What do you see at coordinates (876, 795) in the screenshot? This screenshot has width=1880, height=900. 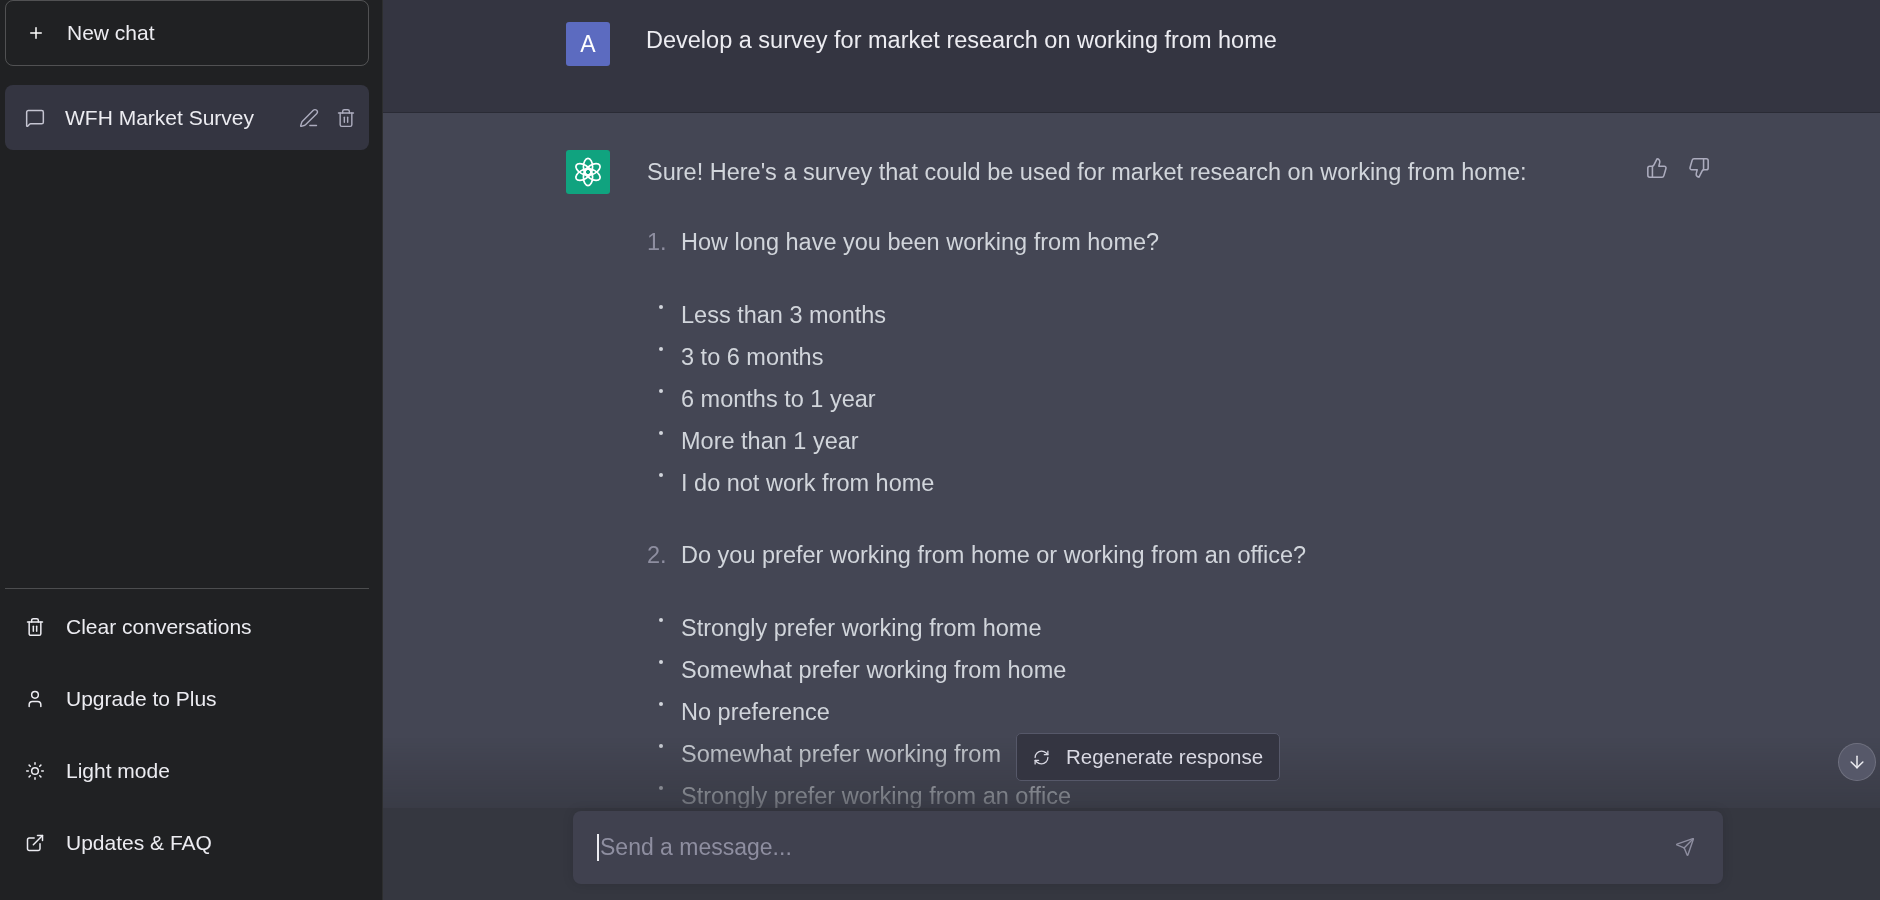 I see `option-text: Strongly prefer working from an office` at bounding box center [876, 795].